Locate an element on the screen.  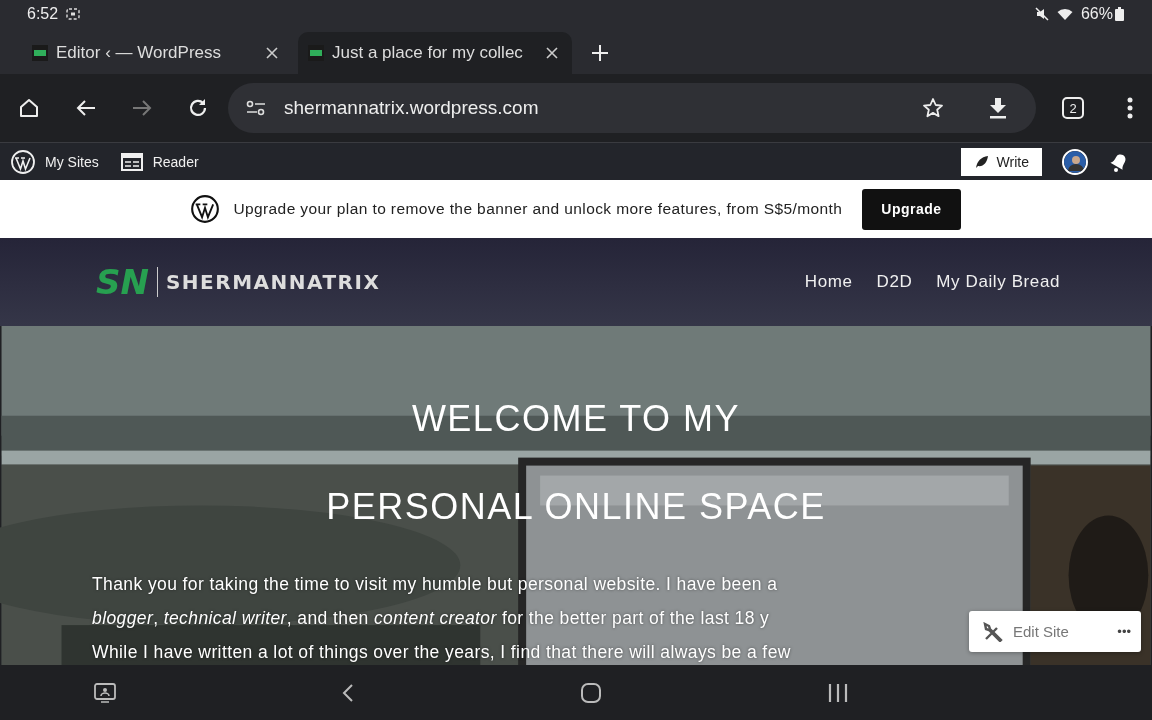
battery-level: 66% is located at coordinates (1096, 14).